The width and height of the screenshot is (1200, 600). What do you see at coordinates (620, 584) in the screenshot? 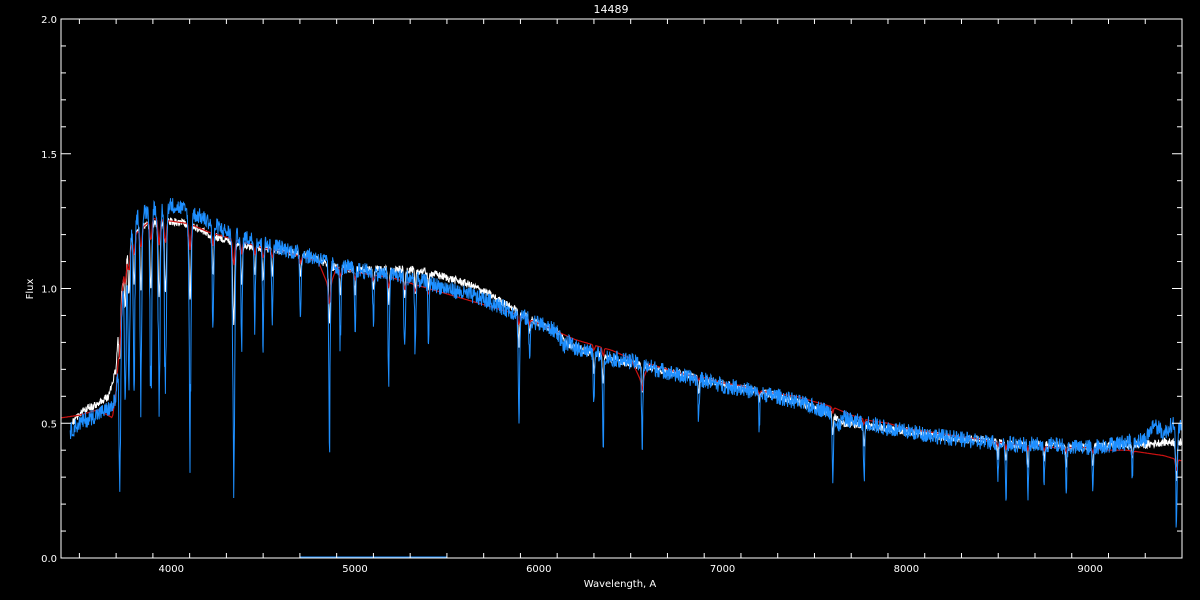
I see `x-axis-label: Wavelength, A` at bounding box center [620, 584].